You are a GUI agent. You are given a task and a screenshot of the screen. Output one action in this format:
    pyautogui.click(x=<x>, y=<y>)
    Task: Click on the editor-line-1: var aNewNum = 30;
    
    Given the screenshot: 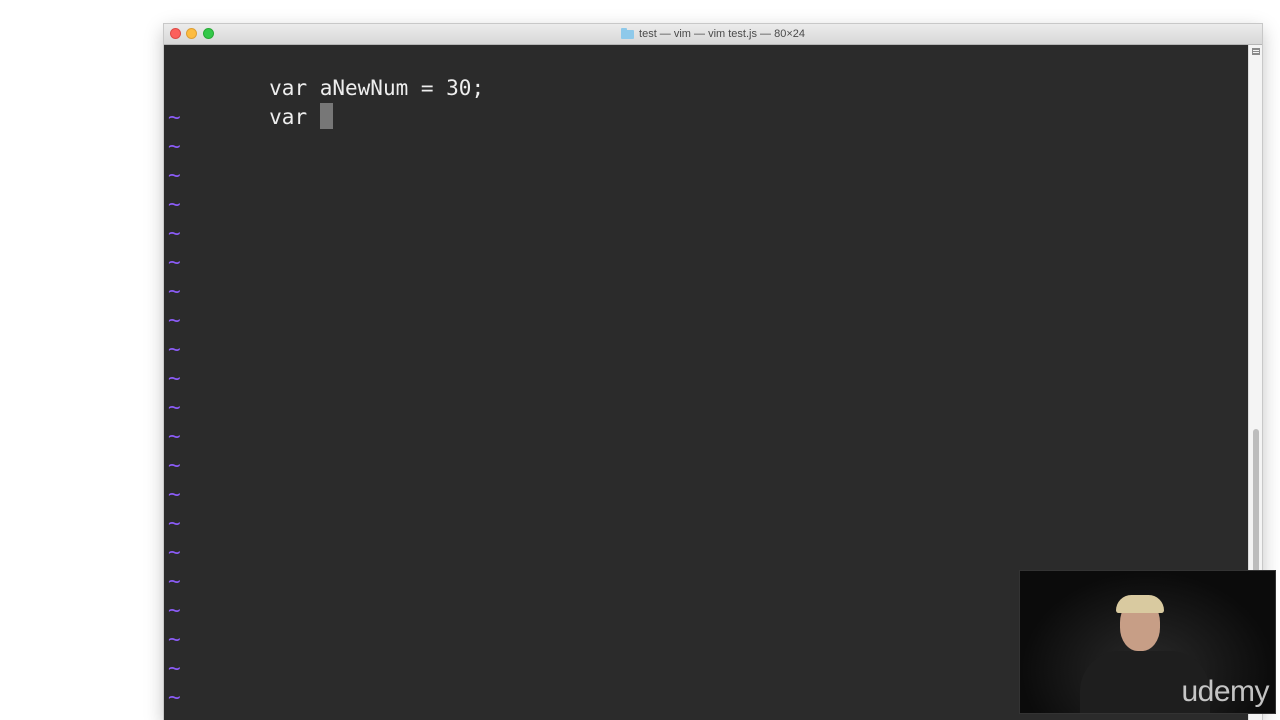 What is the action you would take?
    pyautogui.click(x=326, y=72)
    